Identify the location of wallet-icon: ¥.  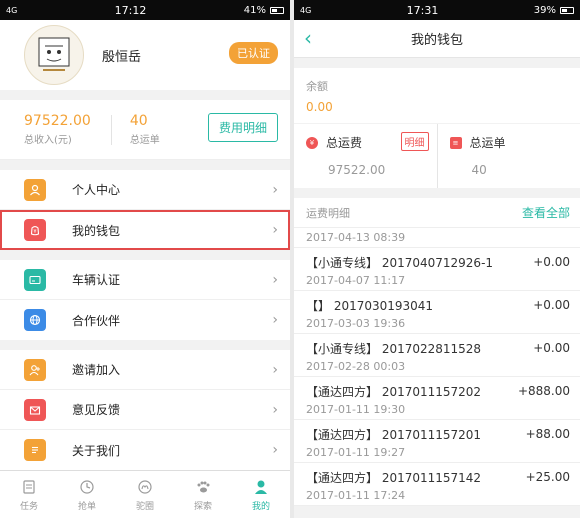
(35, 230).